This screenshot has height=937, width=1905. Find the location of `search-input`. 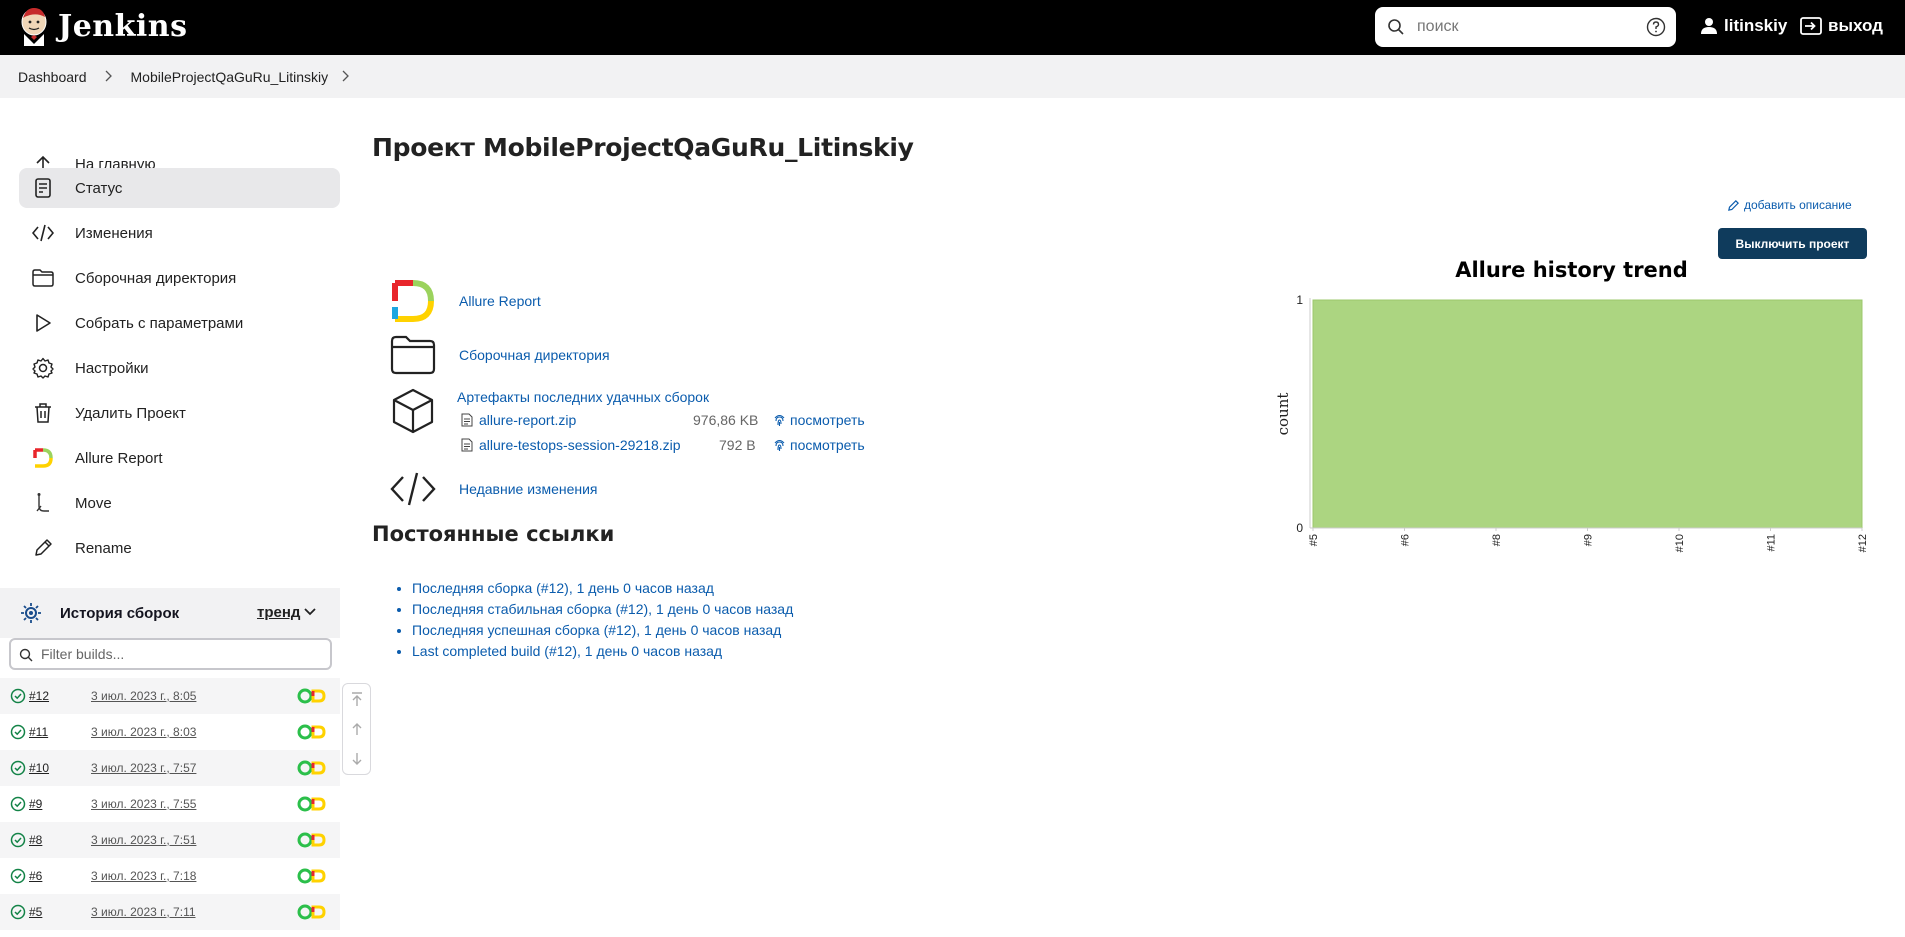

search-input is located at coordinates (1527, 27).